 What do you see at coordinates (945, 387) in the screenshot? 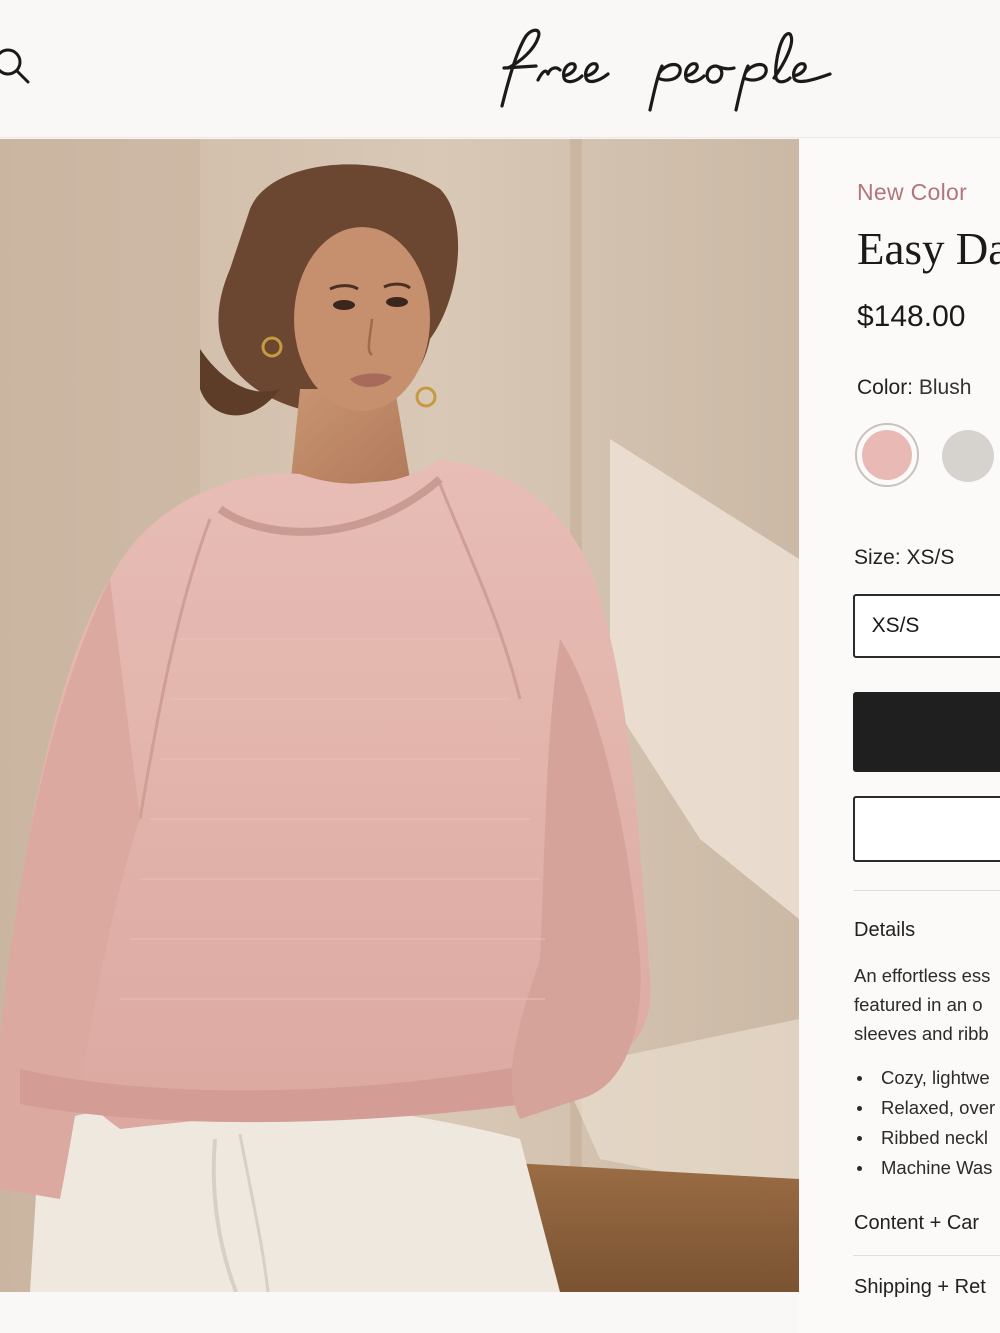
I see `color-value: Blush` at bounding box center [945, 387].